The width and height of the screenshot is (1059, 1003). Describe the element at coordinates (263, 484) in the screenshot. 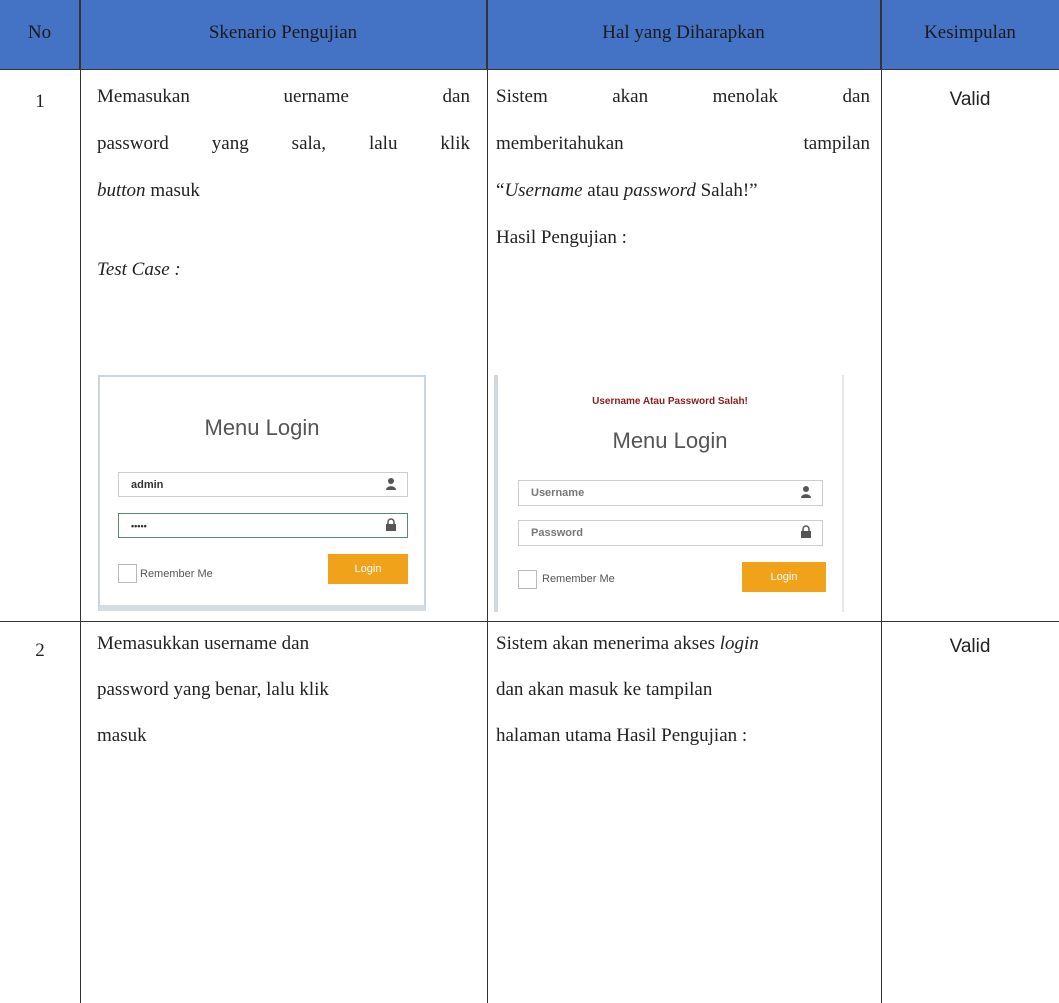

I see `username-field: admin` at that location.